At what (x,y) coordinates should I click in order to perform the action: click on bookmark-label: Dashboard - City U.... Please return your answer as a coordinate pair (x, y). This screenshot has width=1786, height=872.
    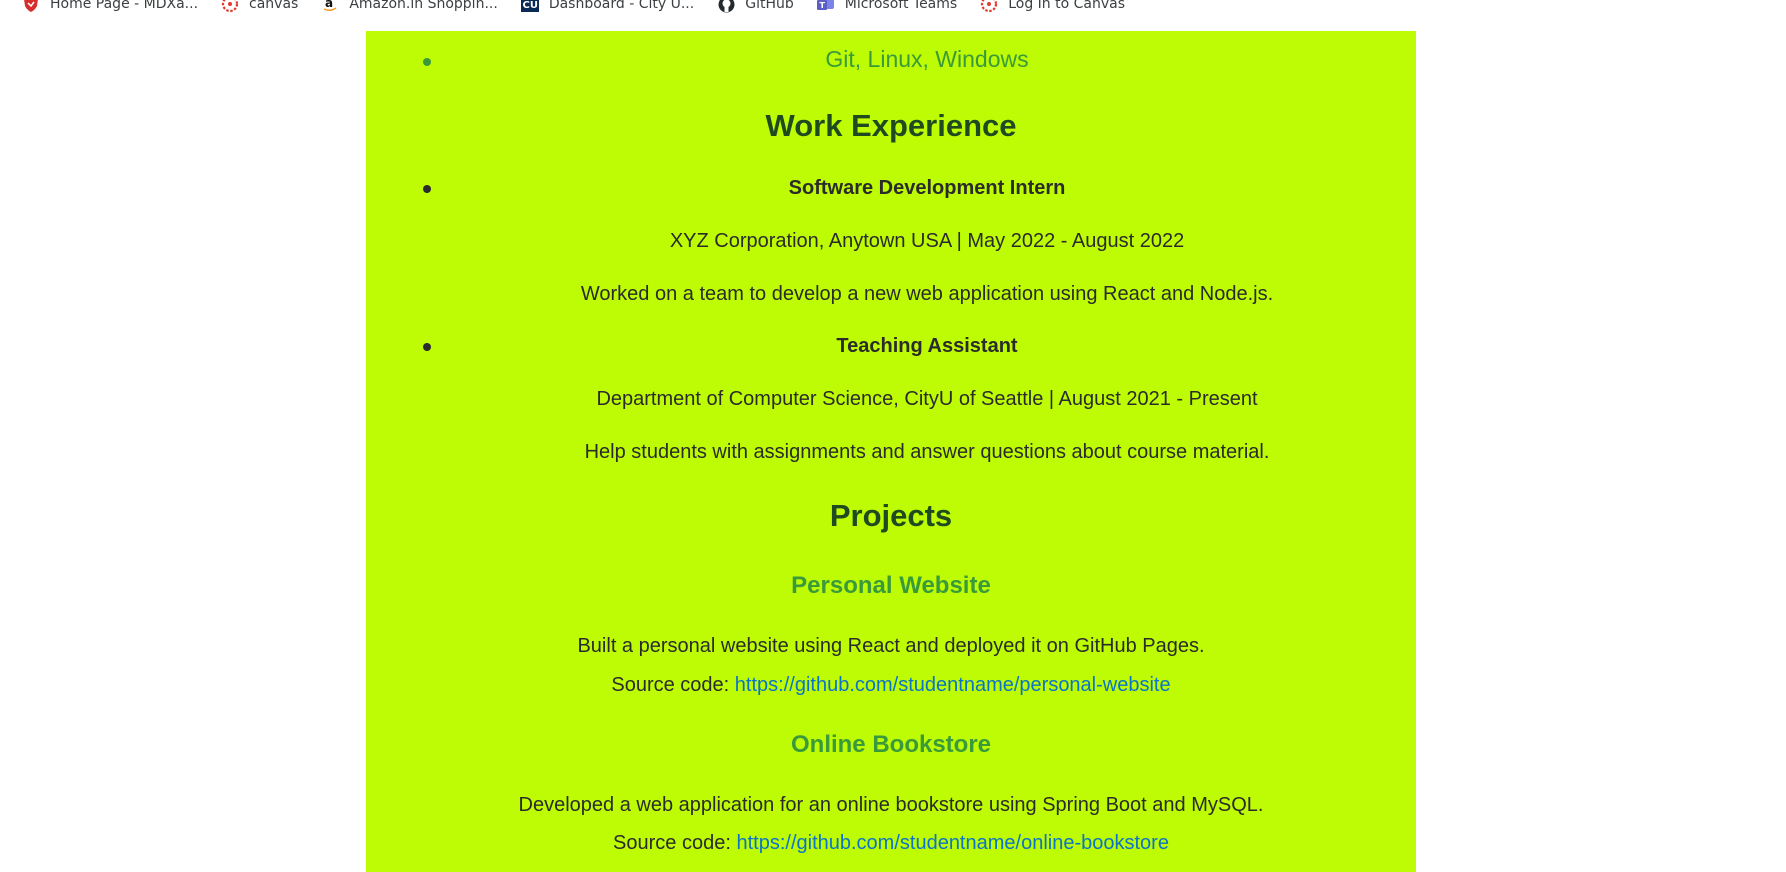
    Looking at the image, I should click on (621, 6).